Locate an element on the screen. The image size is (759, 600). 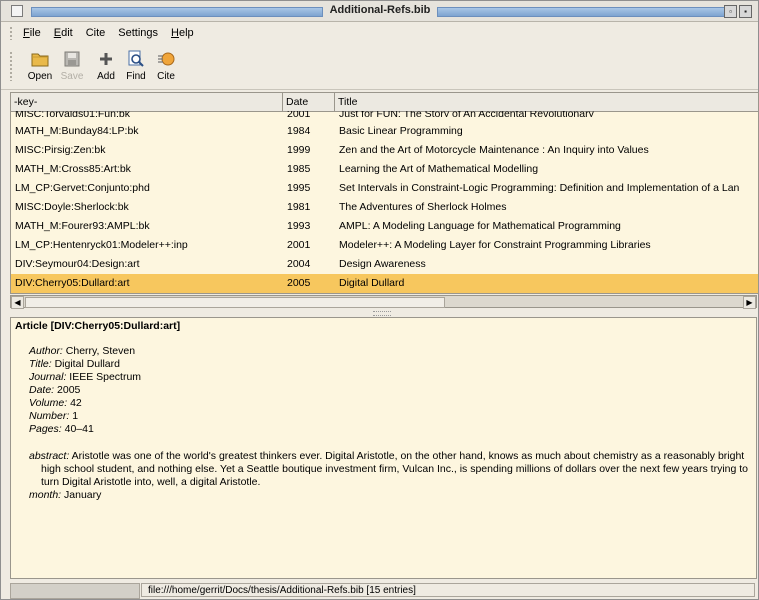
cell-key: MISC:Torvalds01:Fun:bk is located at coordinates (72, 114).